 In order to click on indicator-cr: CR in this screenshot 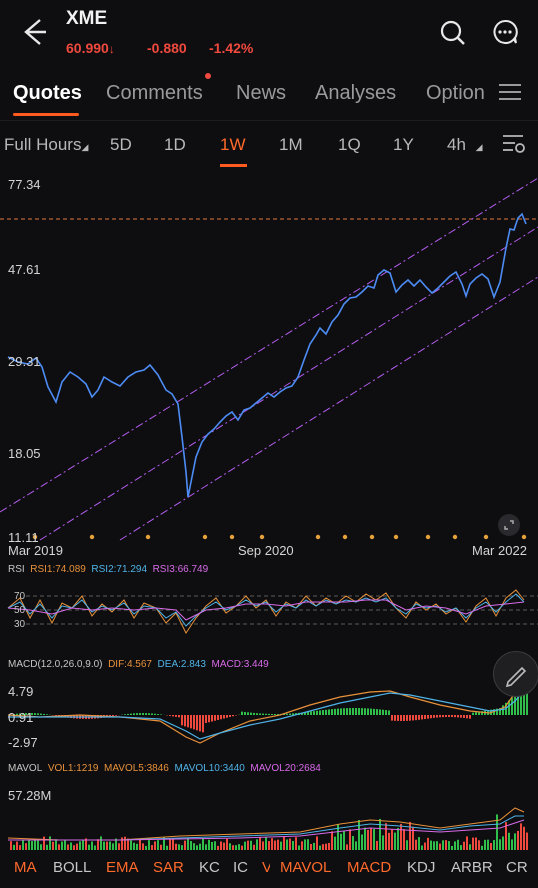, I will do `click(517, 867)`.